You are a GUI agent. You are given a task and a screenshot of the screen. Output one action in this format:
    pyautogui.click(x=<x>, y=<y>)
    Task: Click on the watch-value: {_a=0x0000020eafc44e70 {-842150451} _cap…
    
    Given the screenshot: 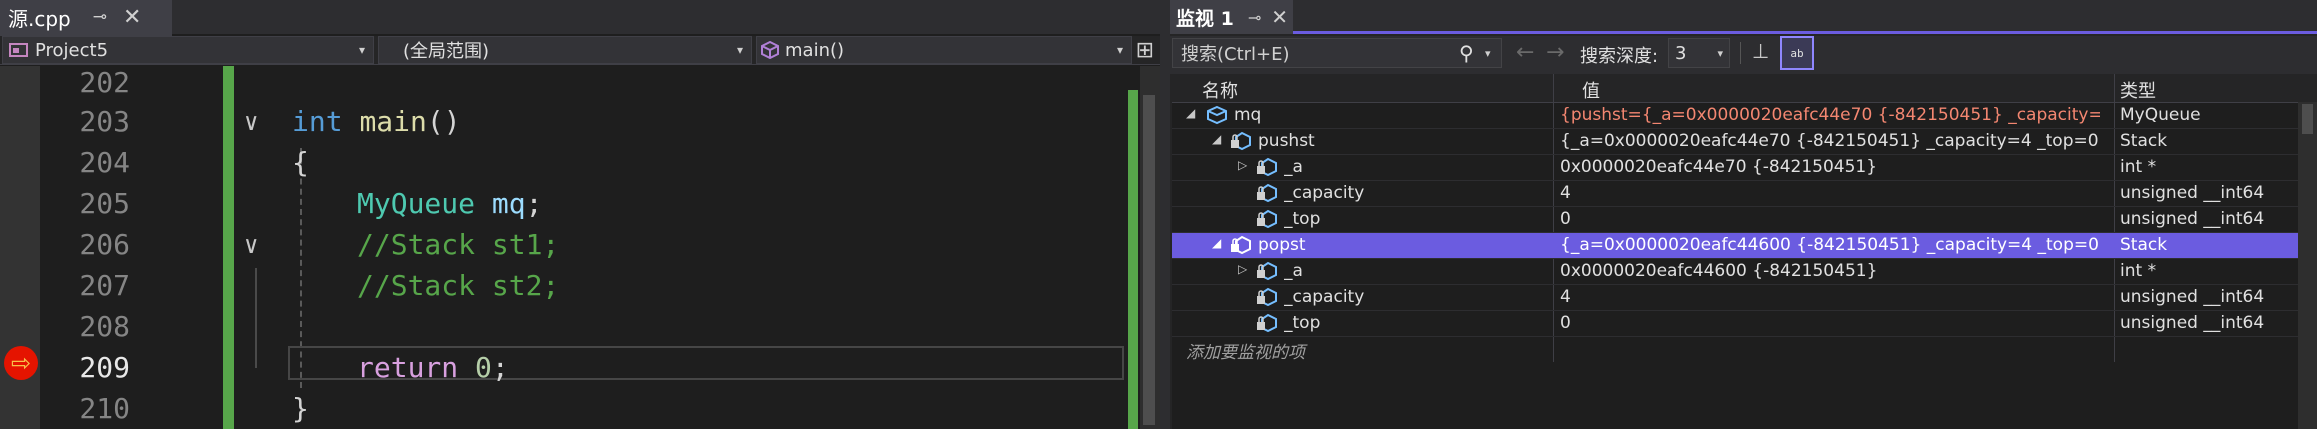 What is the action you would take?
    pyautogui.click(x=1830, y=141)
    